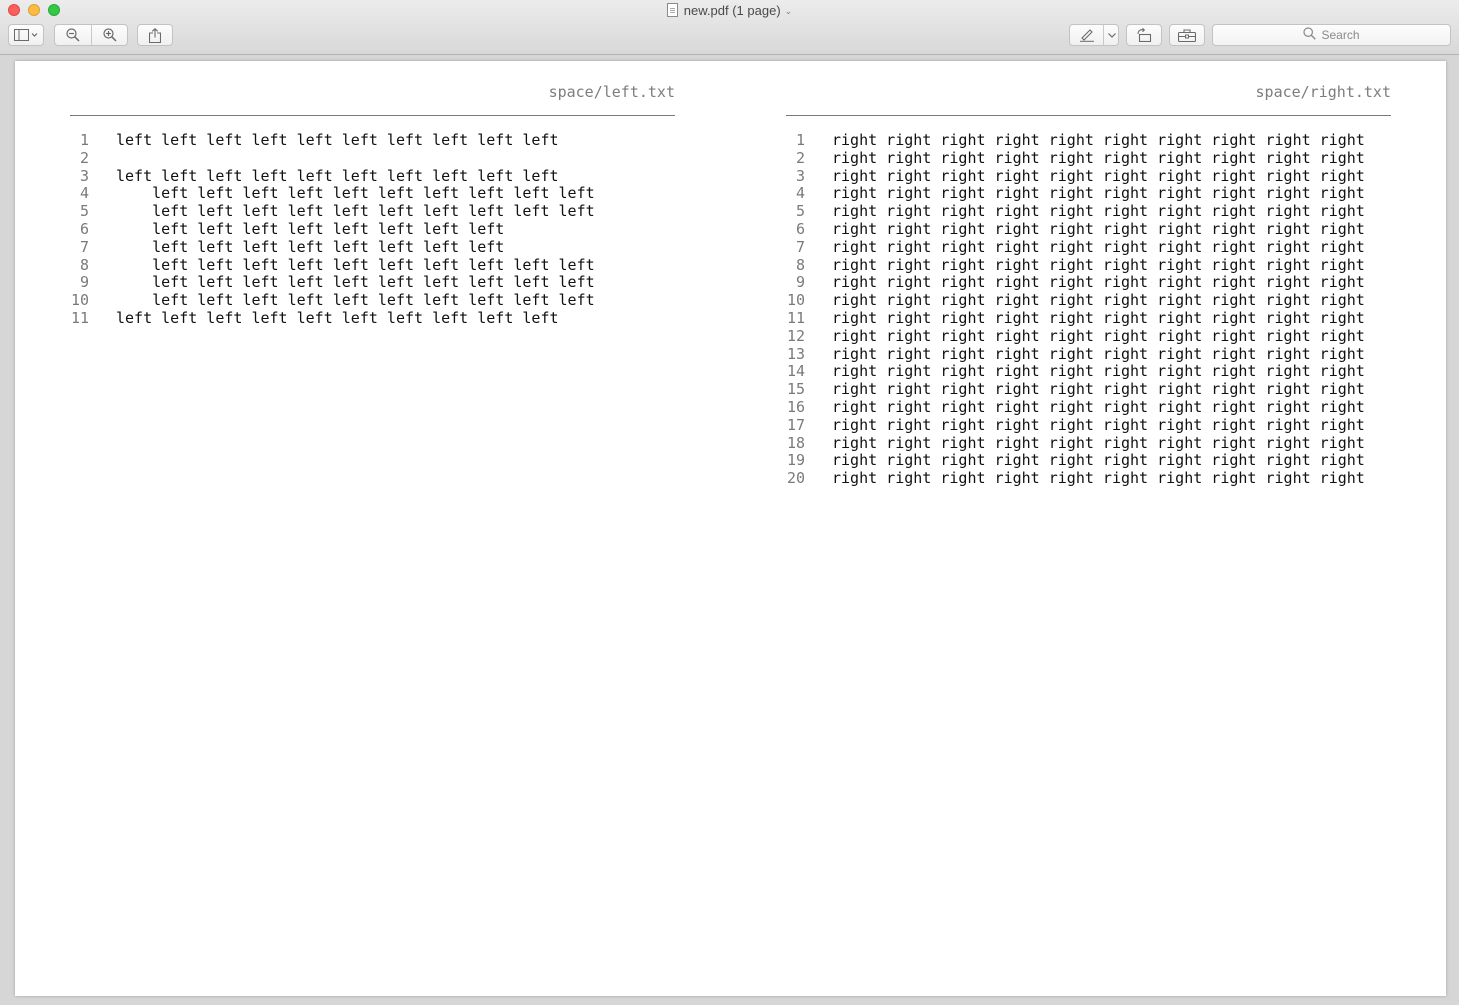 The image size is (1459, 1005). I want to click on zoom-in-icon, so click(110, 35).